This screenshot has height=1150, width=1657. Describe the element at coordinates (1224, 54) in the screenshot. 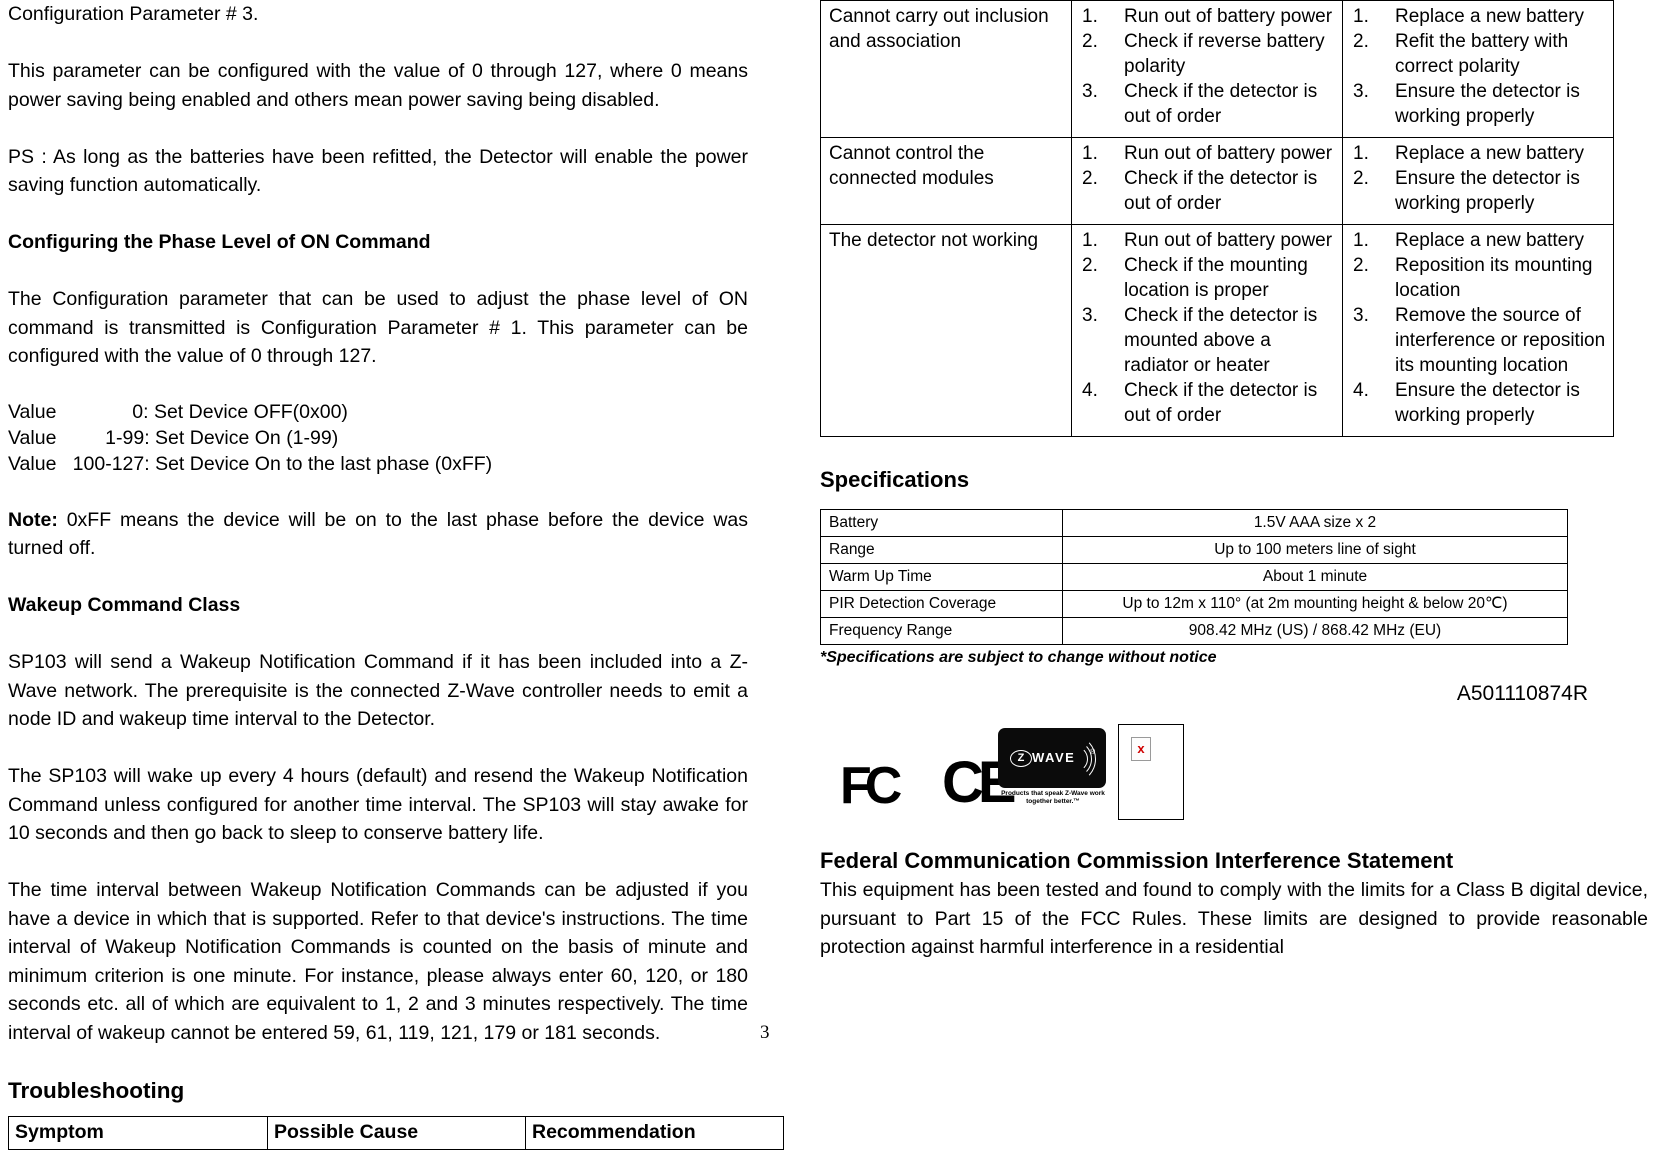

I see `list-text: Check if reverse battery polarity` at that location.